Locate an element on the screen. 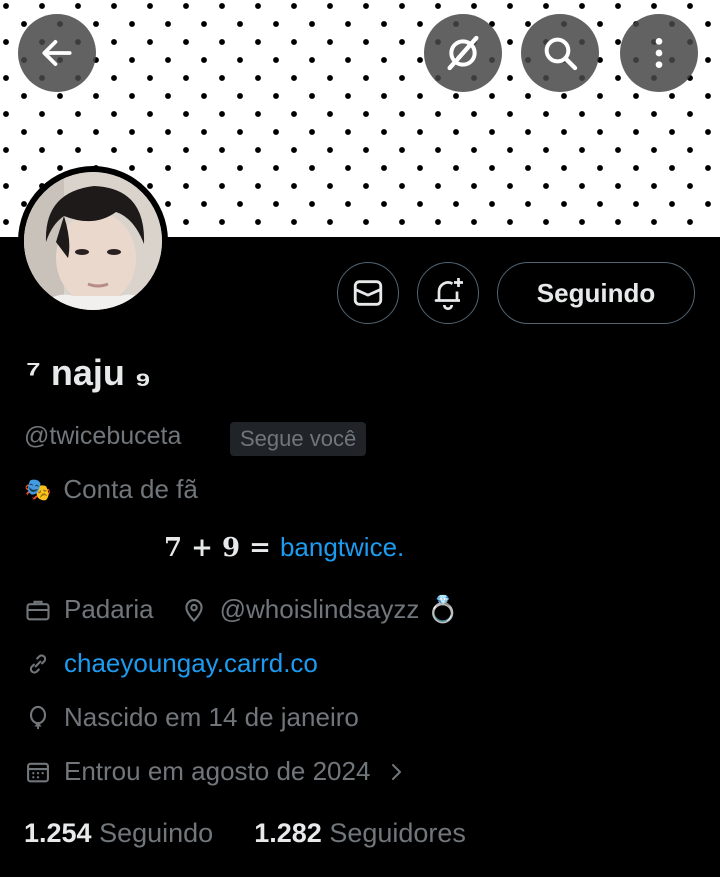 The image size is (720, 877). handle: @twicebuceta is located at coordinates (103, 436).